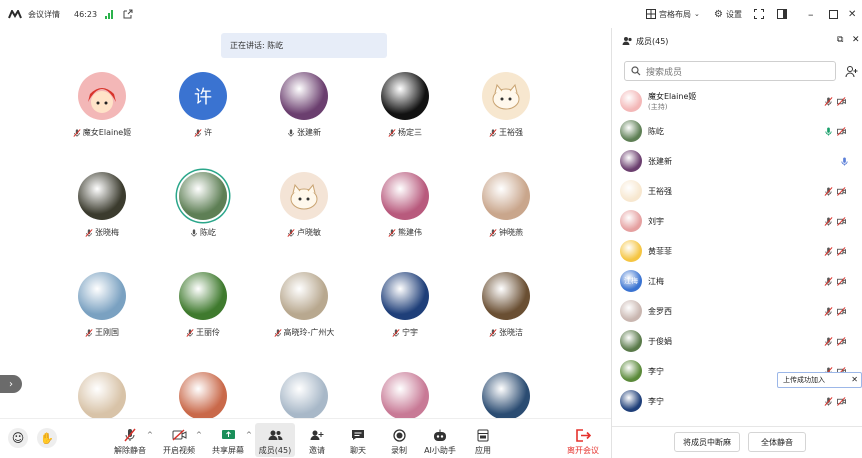 This screenshot has height=458, width=862. I want to click on participant-tile: 张晓洁, so click(506, 312).